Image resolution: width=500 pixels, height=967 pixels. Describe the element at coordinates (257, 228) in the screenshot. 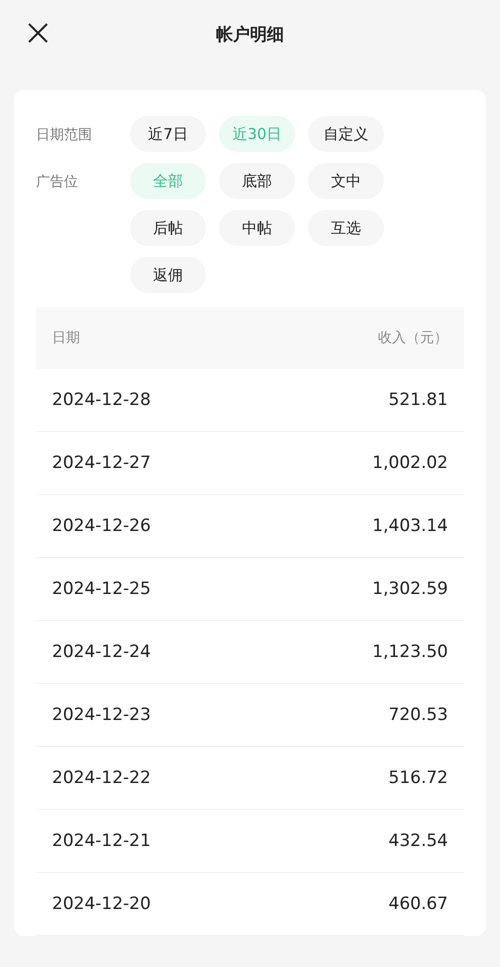

I see `filter-chip: 中帖` at that location.